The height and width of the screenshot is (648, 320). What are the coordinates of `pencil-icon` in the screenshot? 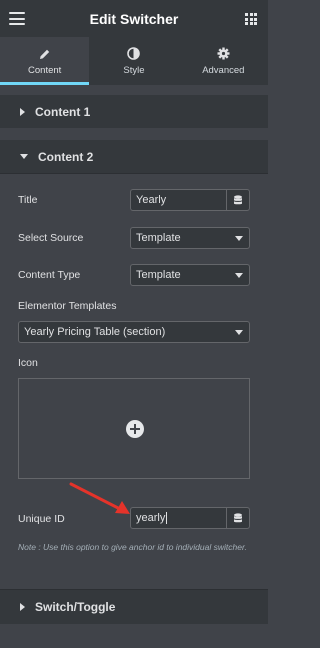 It's located at (45, 54).